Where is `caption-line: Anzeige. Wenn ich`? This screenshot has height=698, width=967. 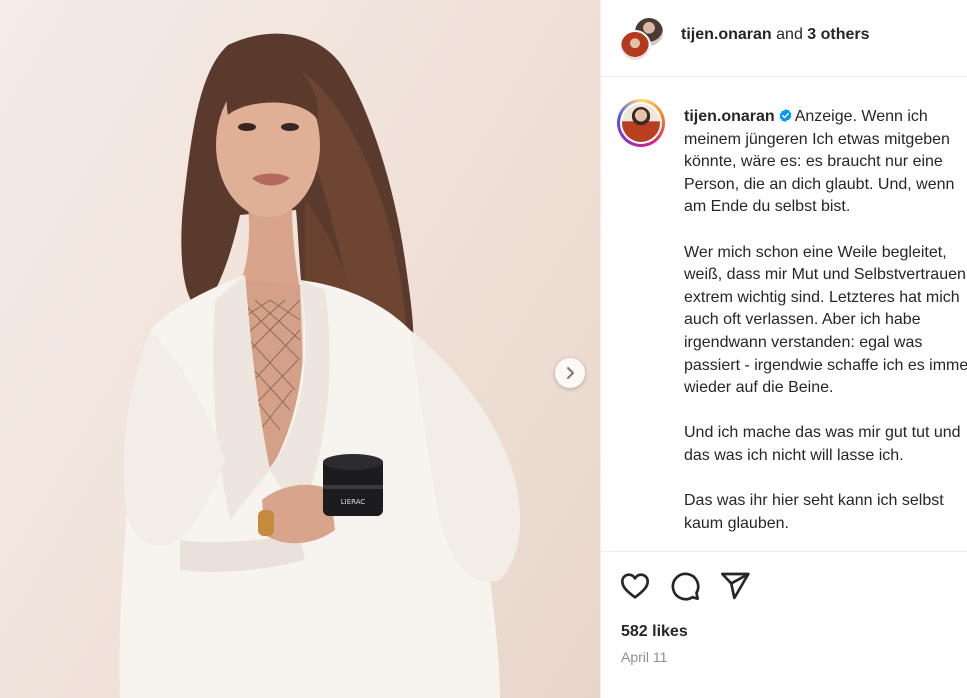 caption-line: Anzeige. Wenn ich is located at coordinates (861, 116).